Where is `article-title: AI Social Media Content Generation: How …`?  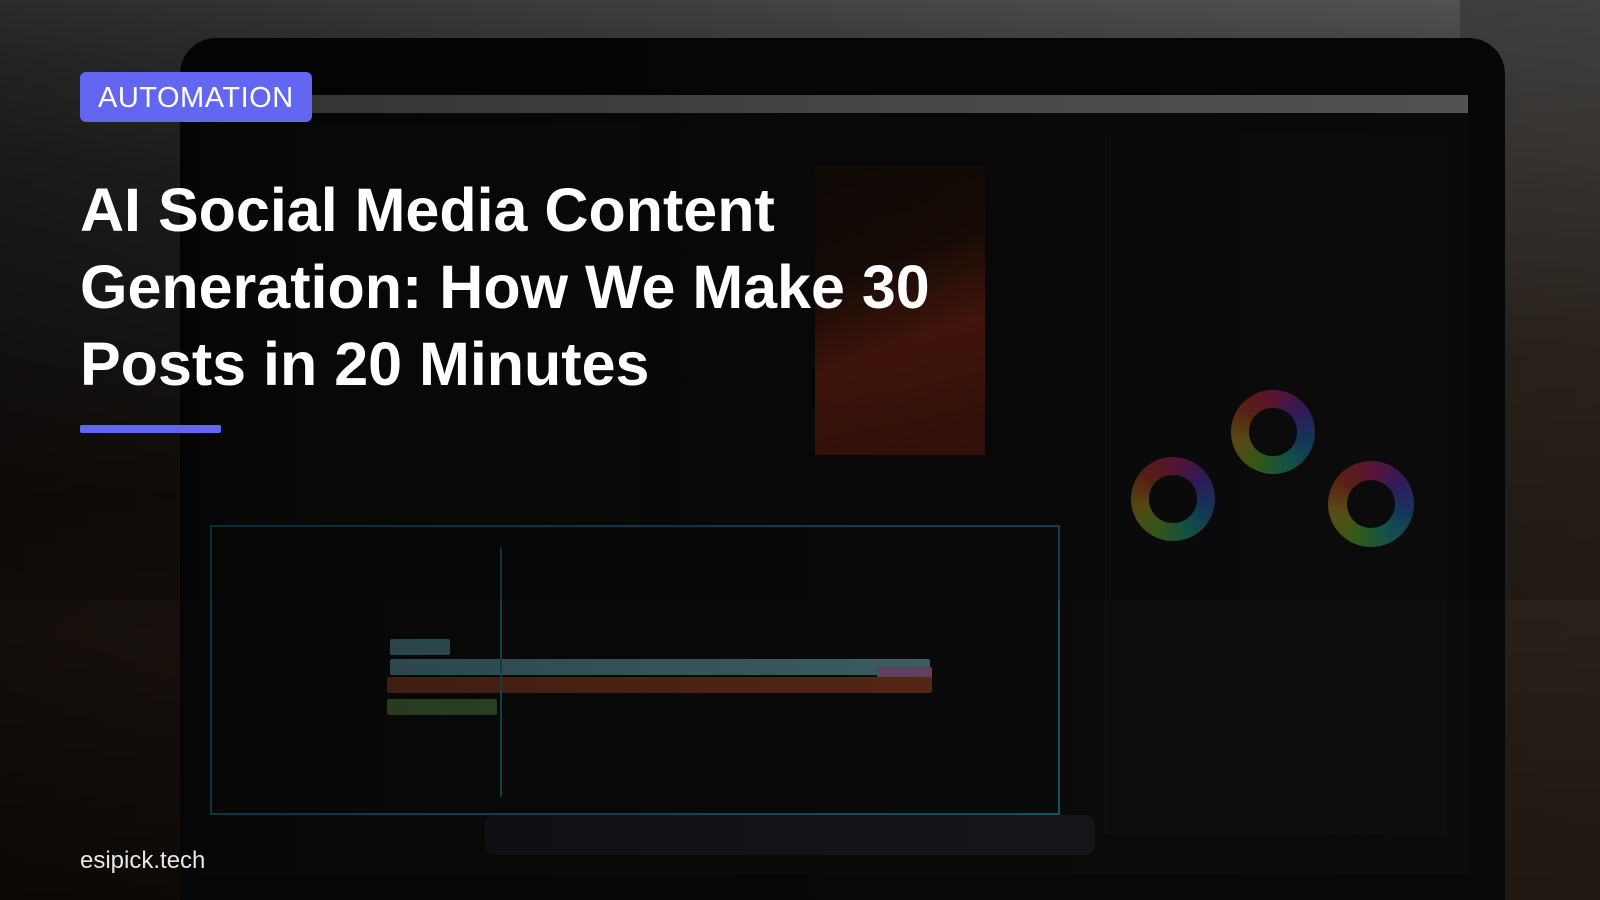
article-title: AI Social Media Content Generation: How … is located at coordinates (505, 287).